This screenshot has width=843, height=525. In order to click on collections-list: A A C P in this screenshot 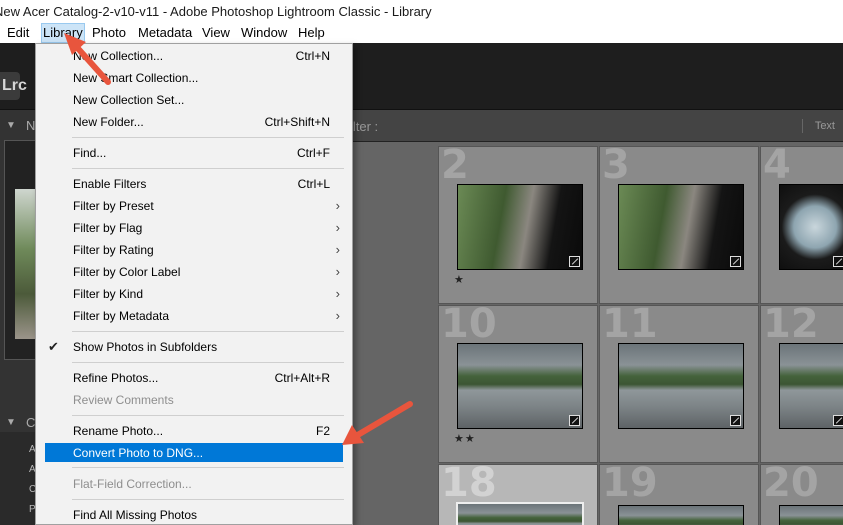, I will do `click(19, 478)`.